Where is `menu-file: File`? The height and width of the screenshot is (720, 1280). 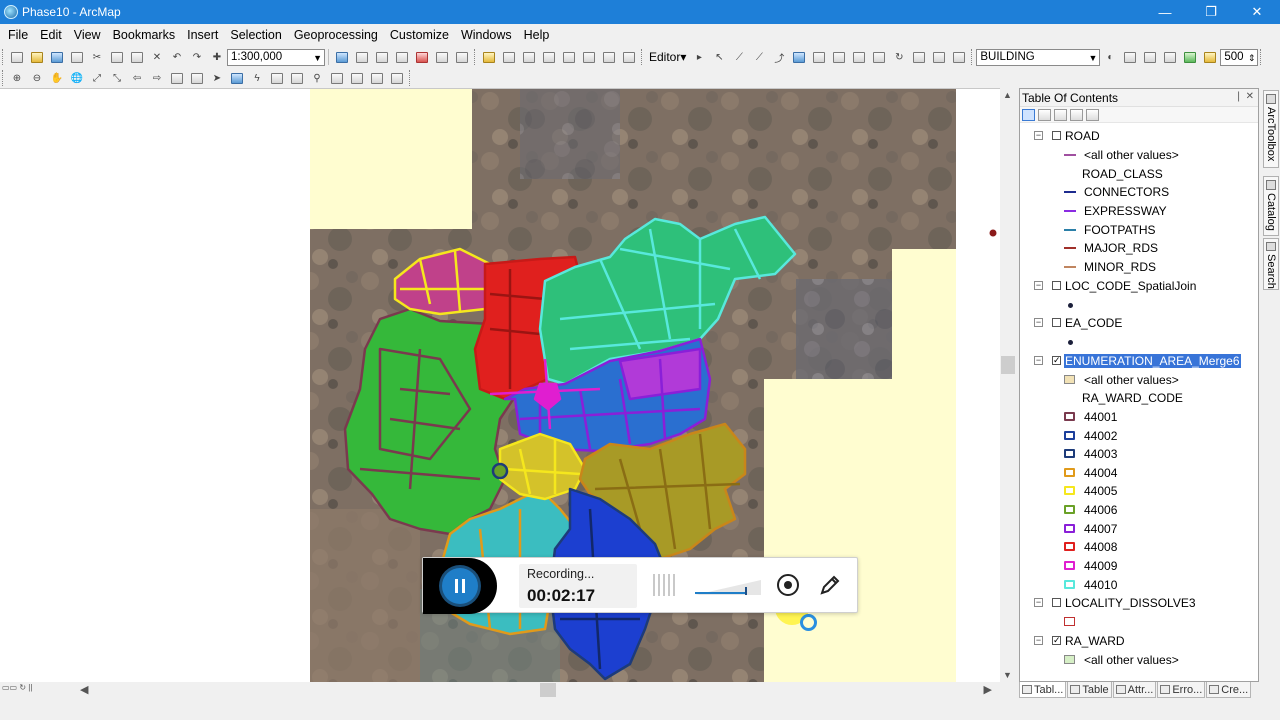
menu-file: File is located at coordinates (18, 35).